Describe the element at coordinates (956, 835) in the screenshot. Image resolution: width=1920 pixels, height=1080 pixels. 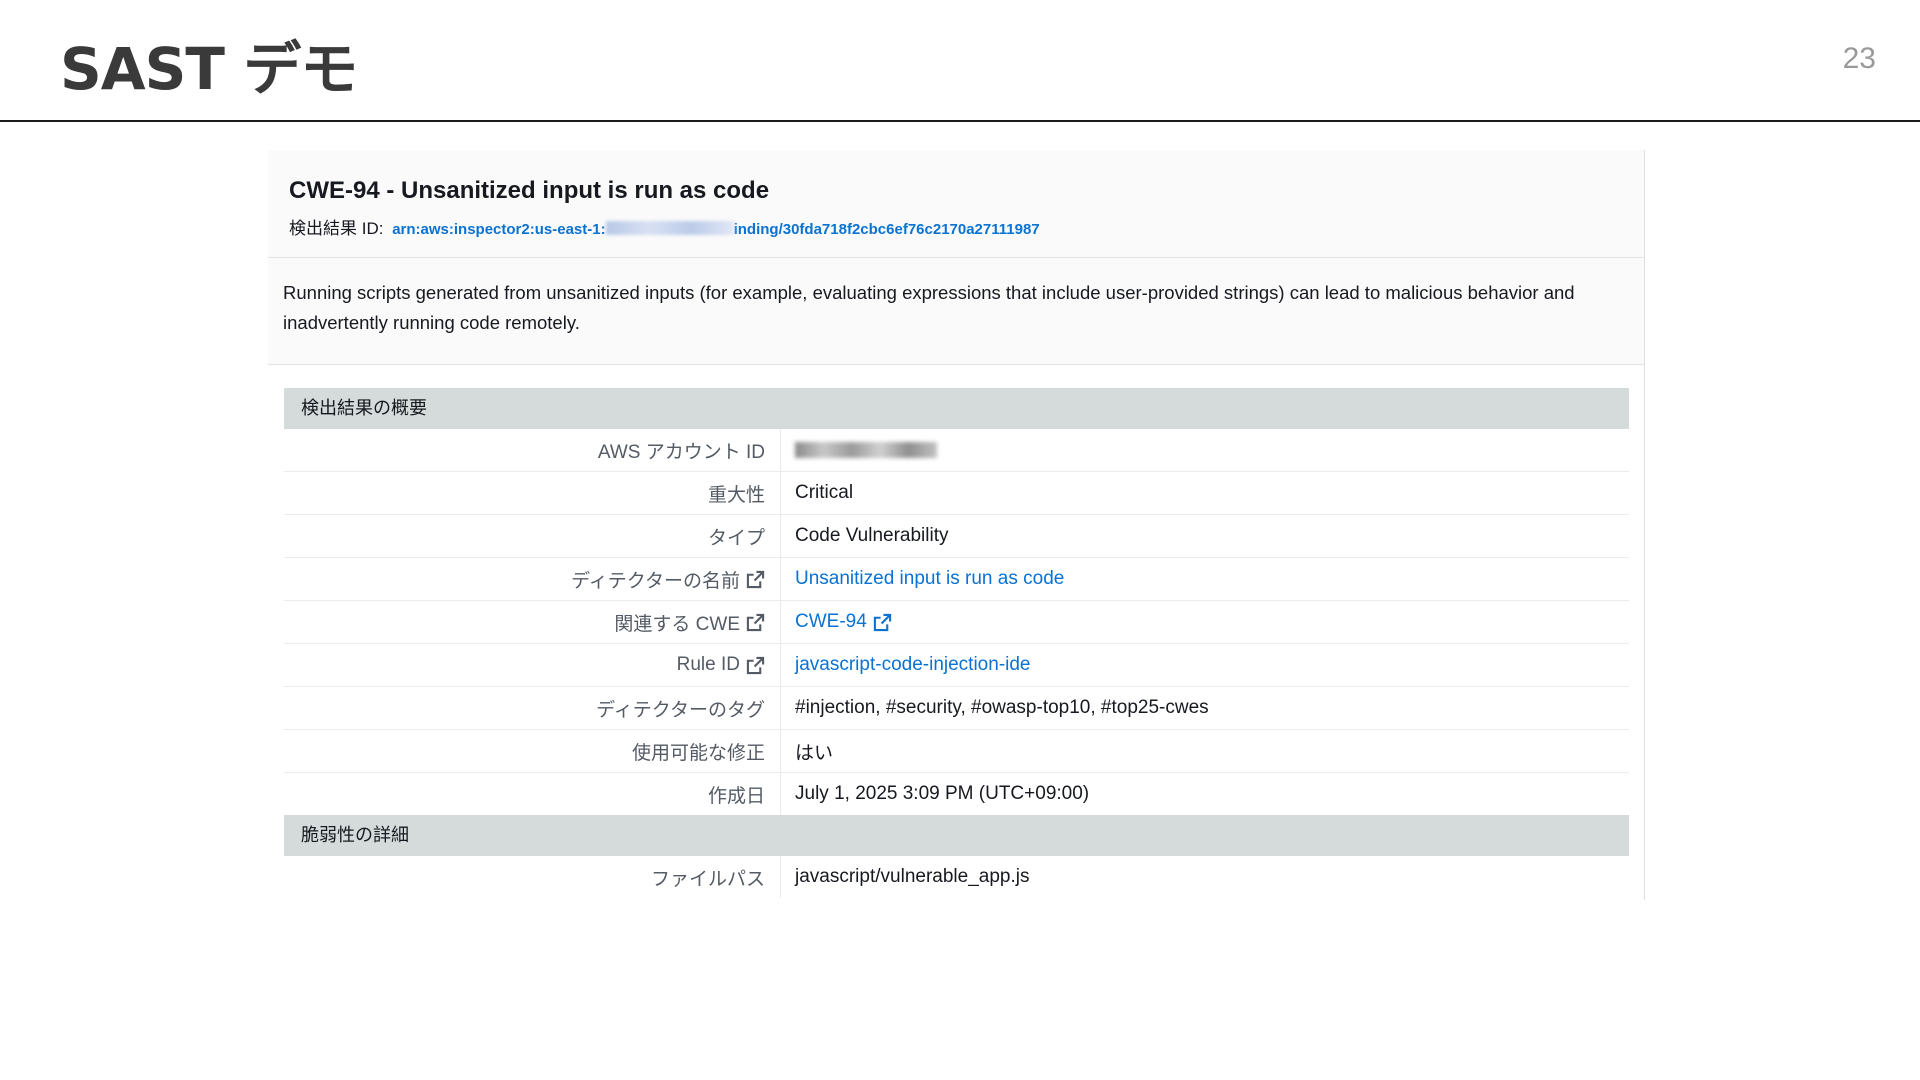
I see `section-header-vulnerability: 脆弱性の詳細` at that location.